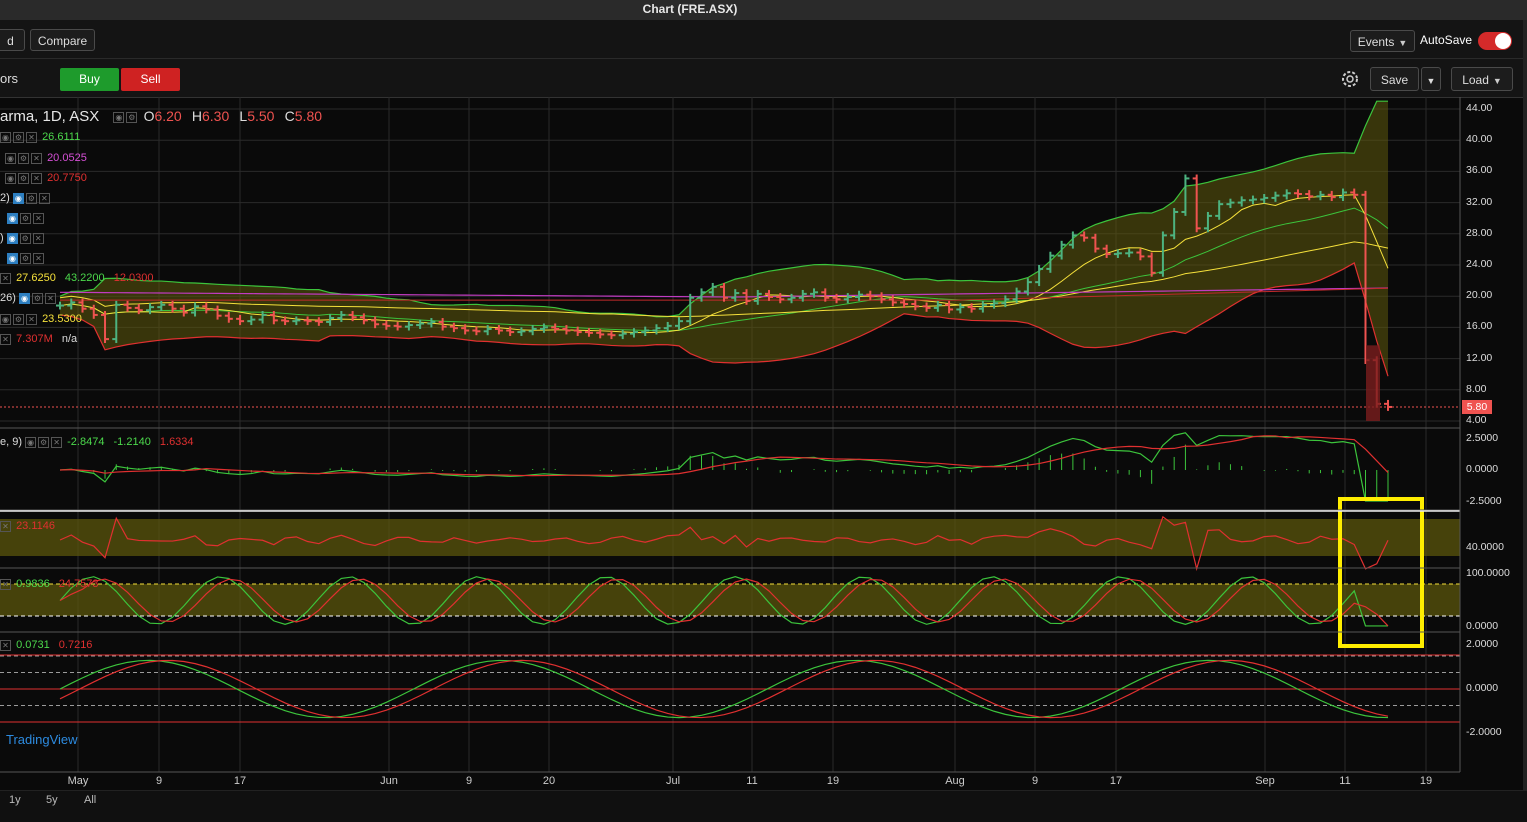  What do you see at coordinates (1485, 547) in the screenshot?
I see `rsi-axis-label: 40.0000` at bounding box center [1485, 547].